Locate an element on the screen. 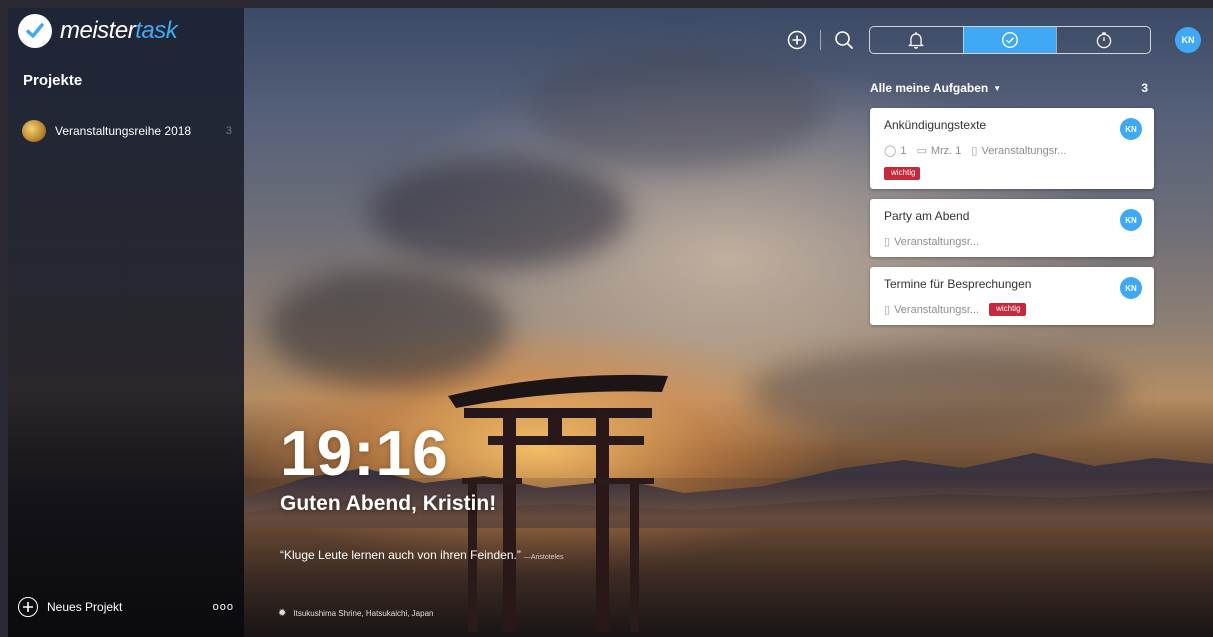 The width and height of the screenshot is (1213, 637). view-switcher is located at coordinates (1010, 40).